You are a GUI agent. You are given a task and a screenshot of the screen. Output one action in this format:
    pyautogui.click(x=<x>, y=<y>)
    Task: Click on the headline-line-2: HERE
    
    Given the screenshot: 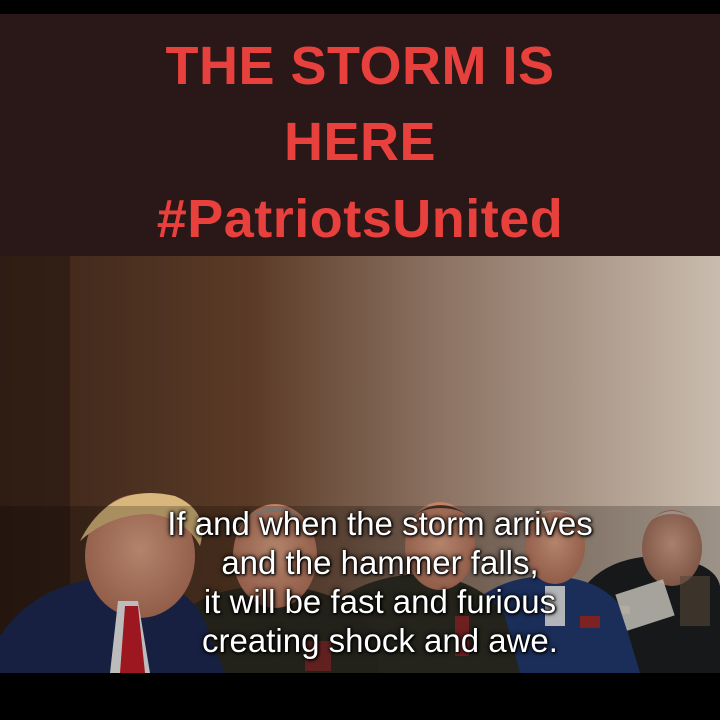 What is the action you would take?
    pyautogui.click(x=360, y=142)
    